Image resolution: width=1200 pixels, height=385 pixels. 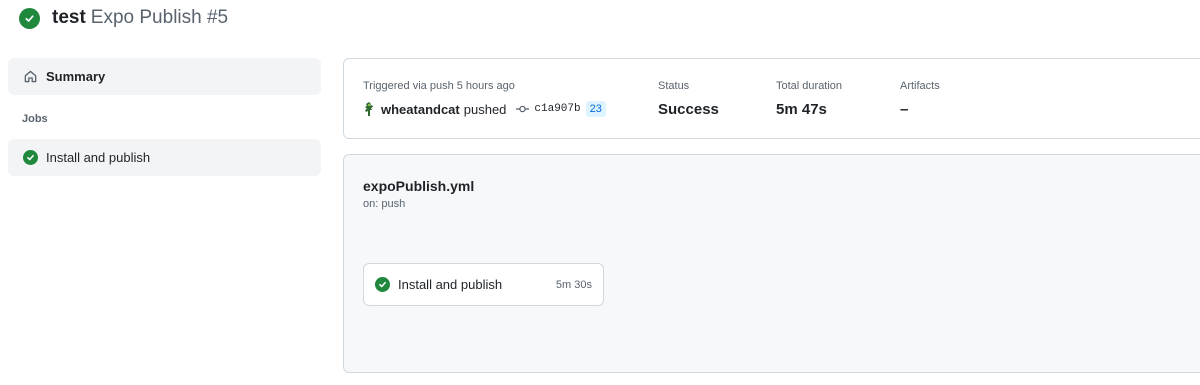 I want to click on user-avatar, so click(x=369, y=109).